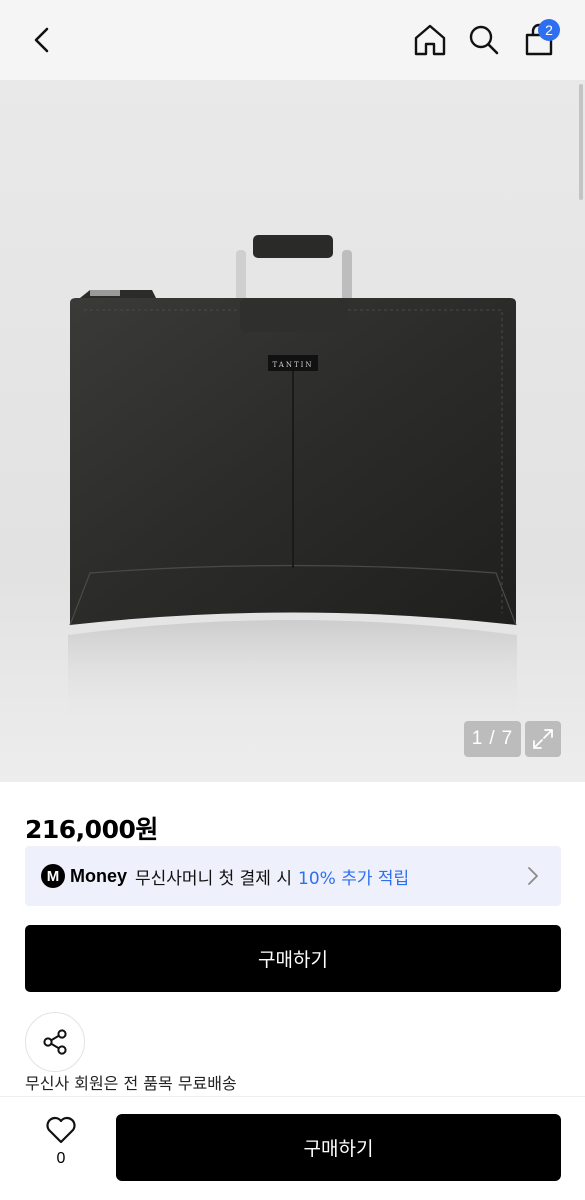 Image resolution: width=585 pixels, height=1200 pixels. I want to click on search-icon, so click(484, 40).